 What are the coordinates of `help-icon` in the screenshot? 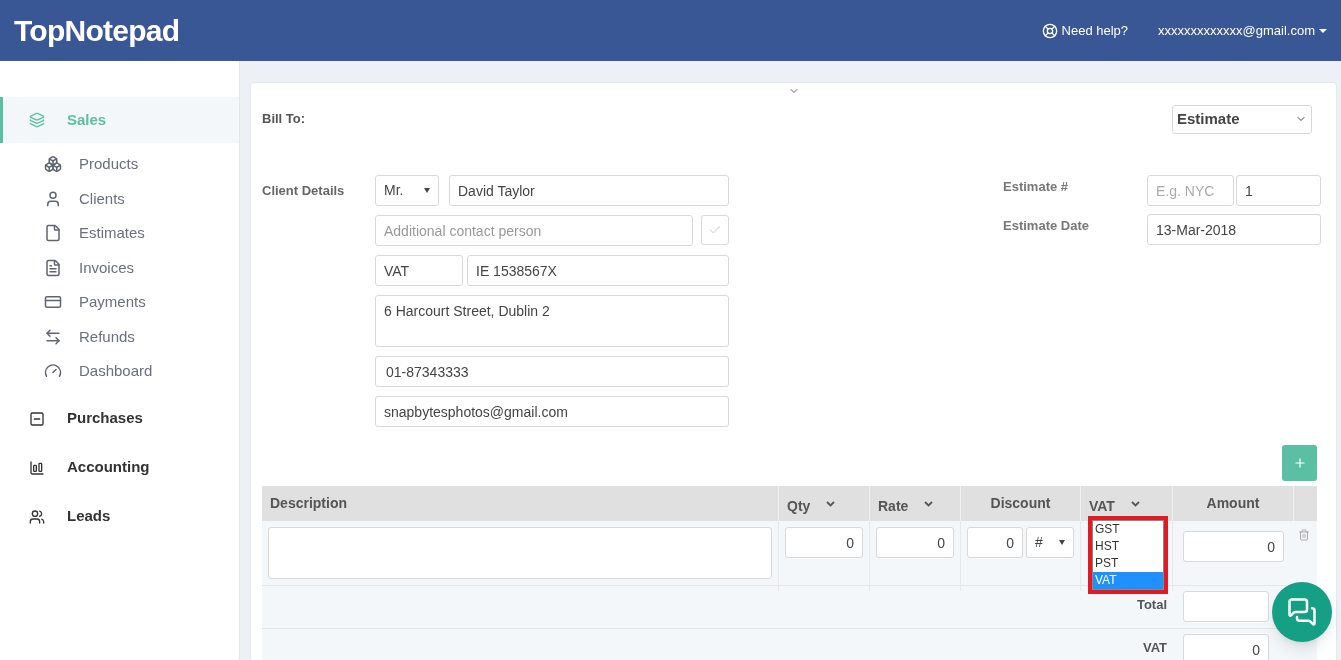 It's located at (1049, 30).